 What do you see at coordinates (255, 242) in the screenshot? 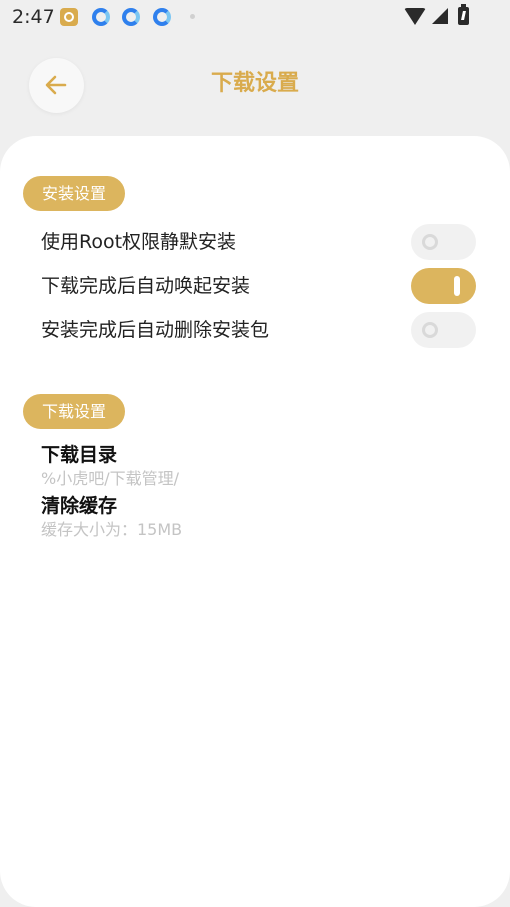
I see `setting-row-root-silent-install: 使用Root权限静默安装` at bounding box center [255, 242].